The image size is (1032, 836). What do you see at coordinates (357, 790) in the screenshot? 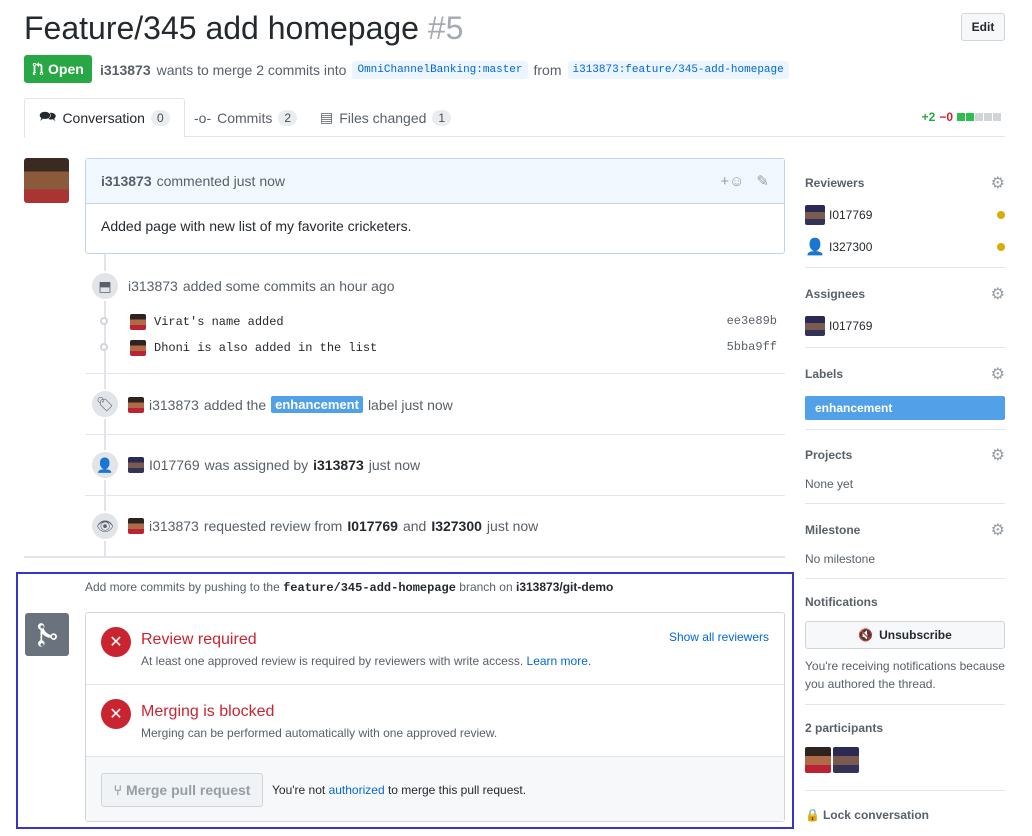
I see `authorized-link: authorized` at bounding box center [357, 790].